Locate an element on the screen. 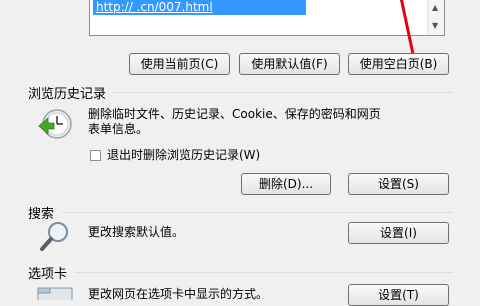  use-current-page-button: 使用当前页(C) is located at coordinates (179, 64).